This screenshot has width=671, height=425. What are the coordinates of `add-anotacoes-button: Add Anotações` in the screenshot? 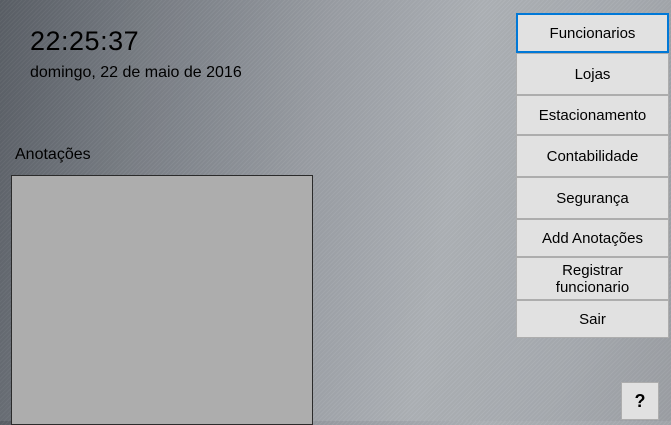 It's located at (592, 238).